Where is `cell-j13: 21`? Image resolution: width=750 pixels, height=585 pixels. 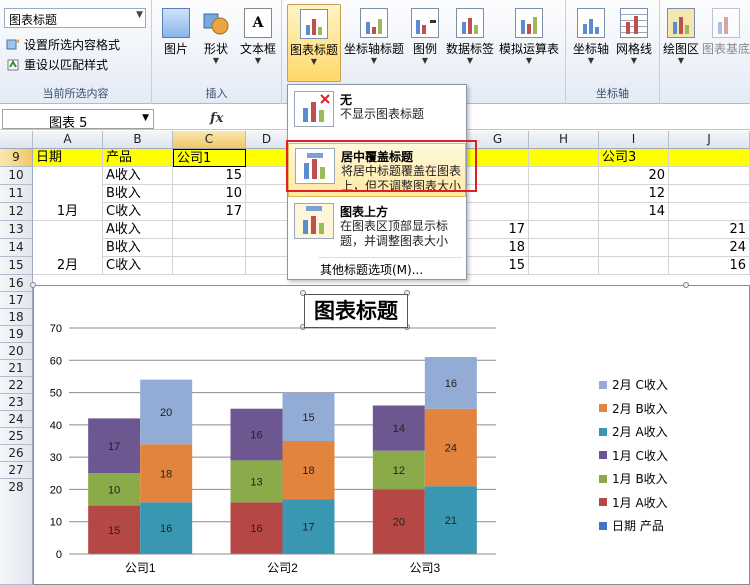
cell-j13: 21 is located at coordinates (709, 230).